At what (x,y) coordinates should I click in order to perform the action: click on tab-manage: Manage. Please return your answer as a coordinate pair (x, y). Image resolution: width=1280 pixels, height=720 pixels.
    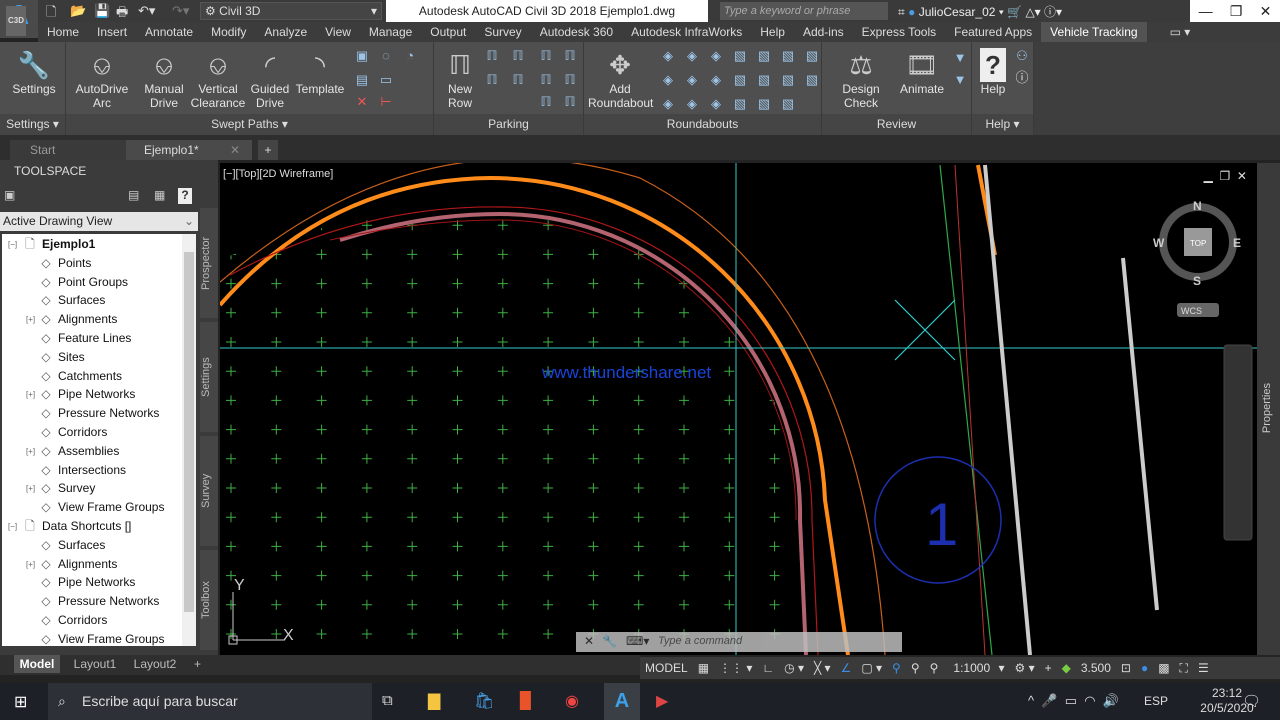
    Looking at the image, I should click on (390, 32).